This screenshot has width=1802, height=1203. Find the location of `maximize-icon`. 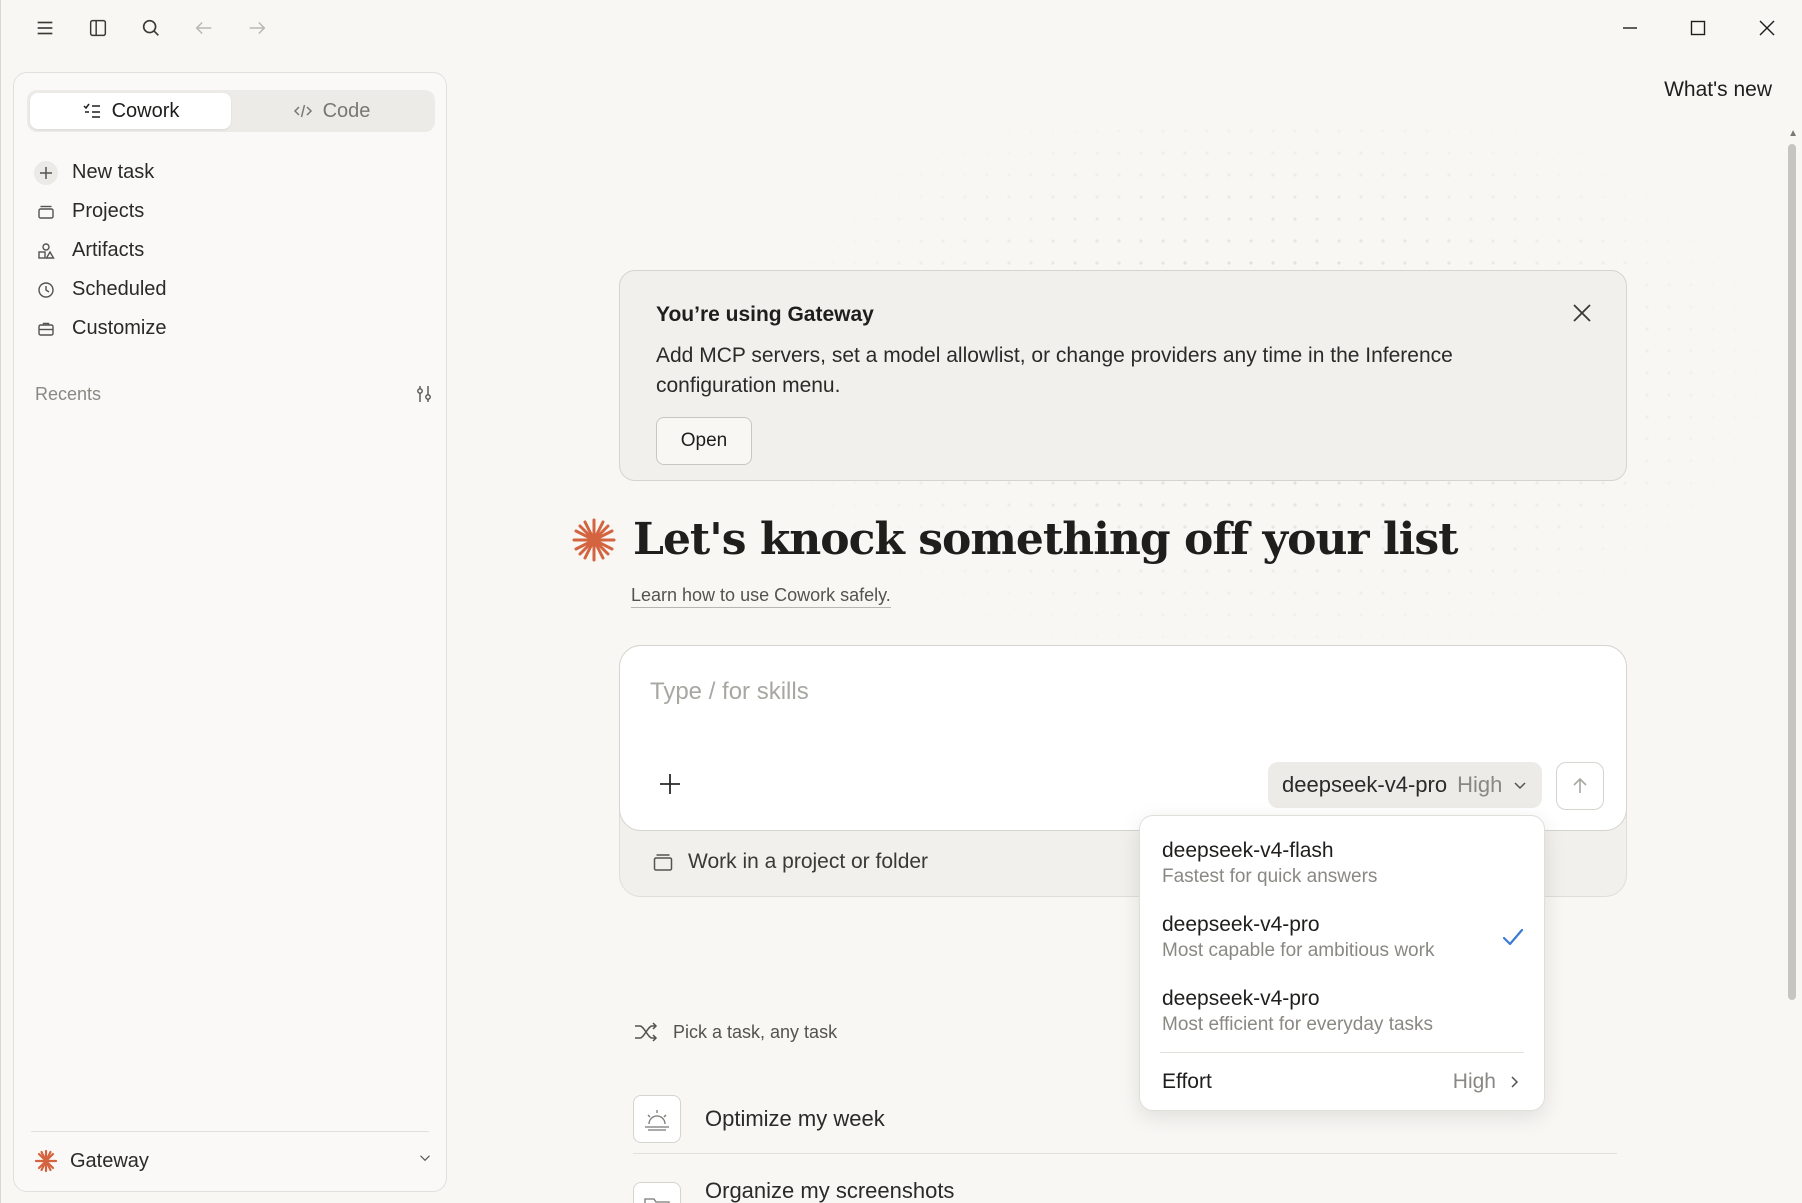

maximize-icon is located at coordinates (1698, 28).